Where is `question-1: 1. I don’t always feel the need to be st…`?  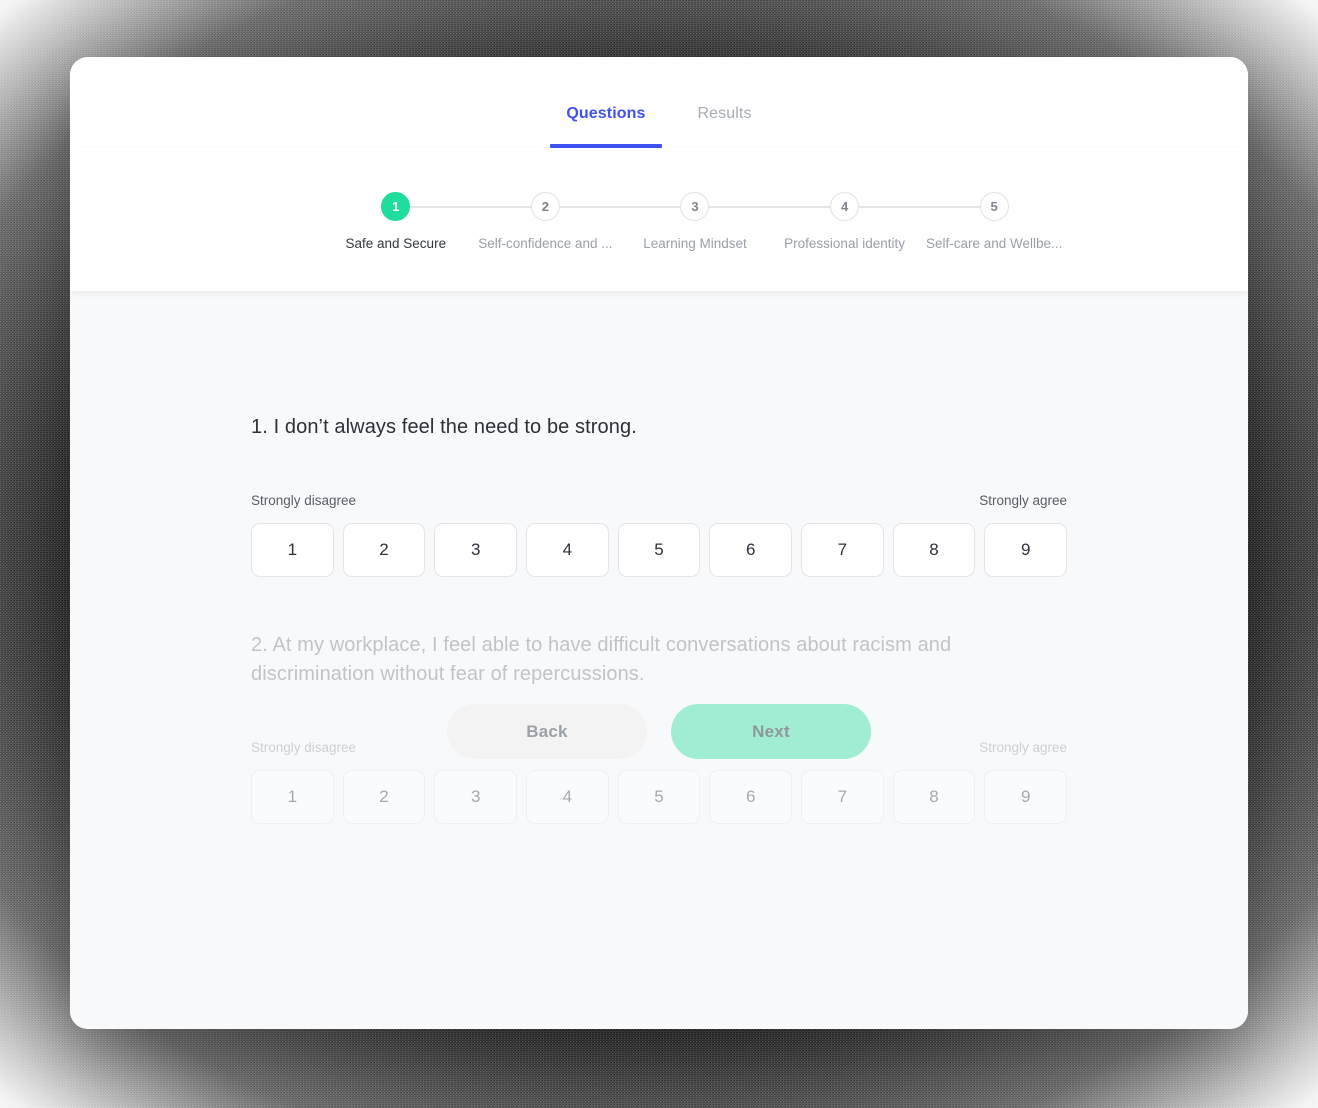 question-1: 1. I don’t always feel the need to be st… is located at coordinates (659, 495).